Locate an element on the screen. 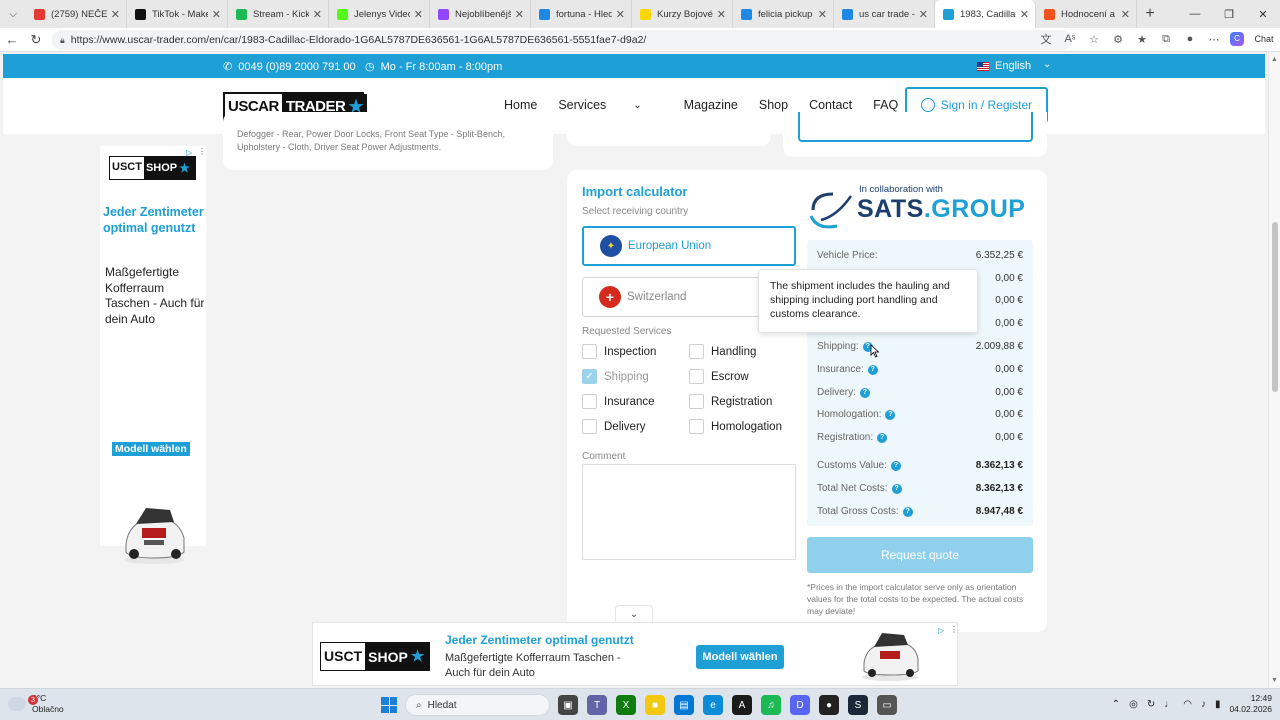  nav-magazine: Magazine is located at coordinates (711, 105).